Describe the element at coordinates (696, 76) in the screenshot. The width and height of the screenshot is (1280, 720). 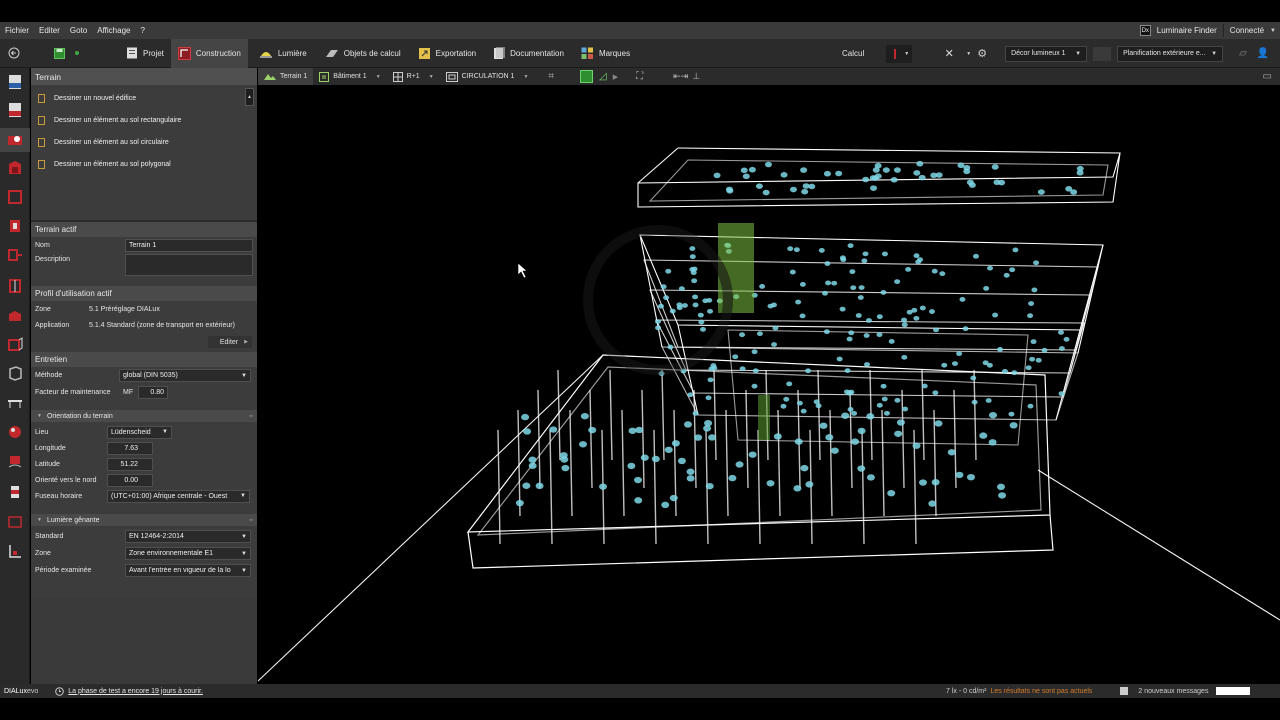
I see `height-icon: ⊥` at that location.